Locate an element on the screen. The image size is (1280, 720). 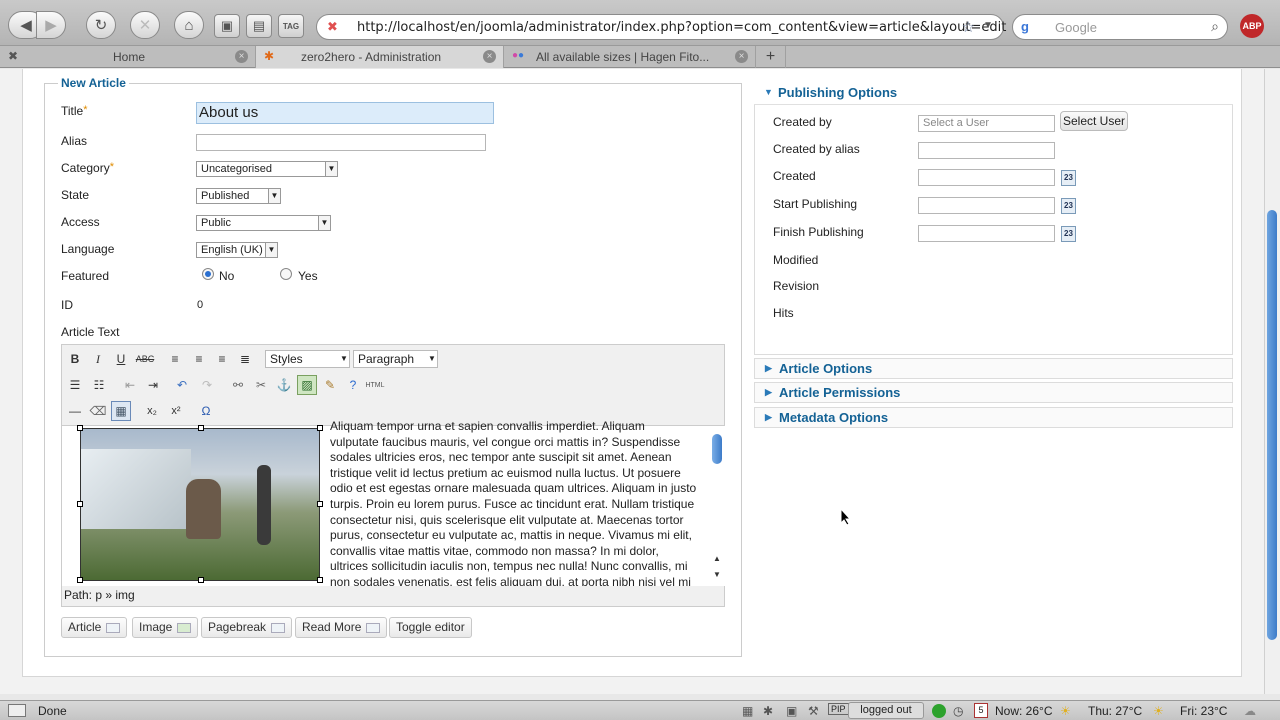
anchor-icon: ⚓ is located at coordinates (284, 385).